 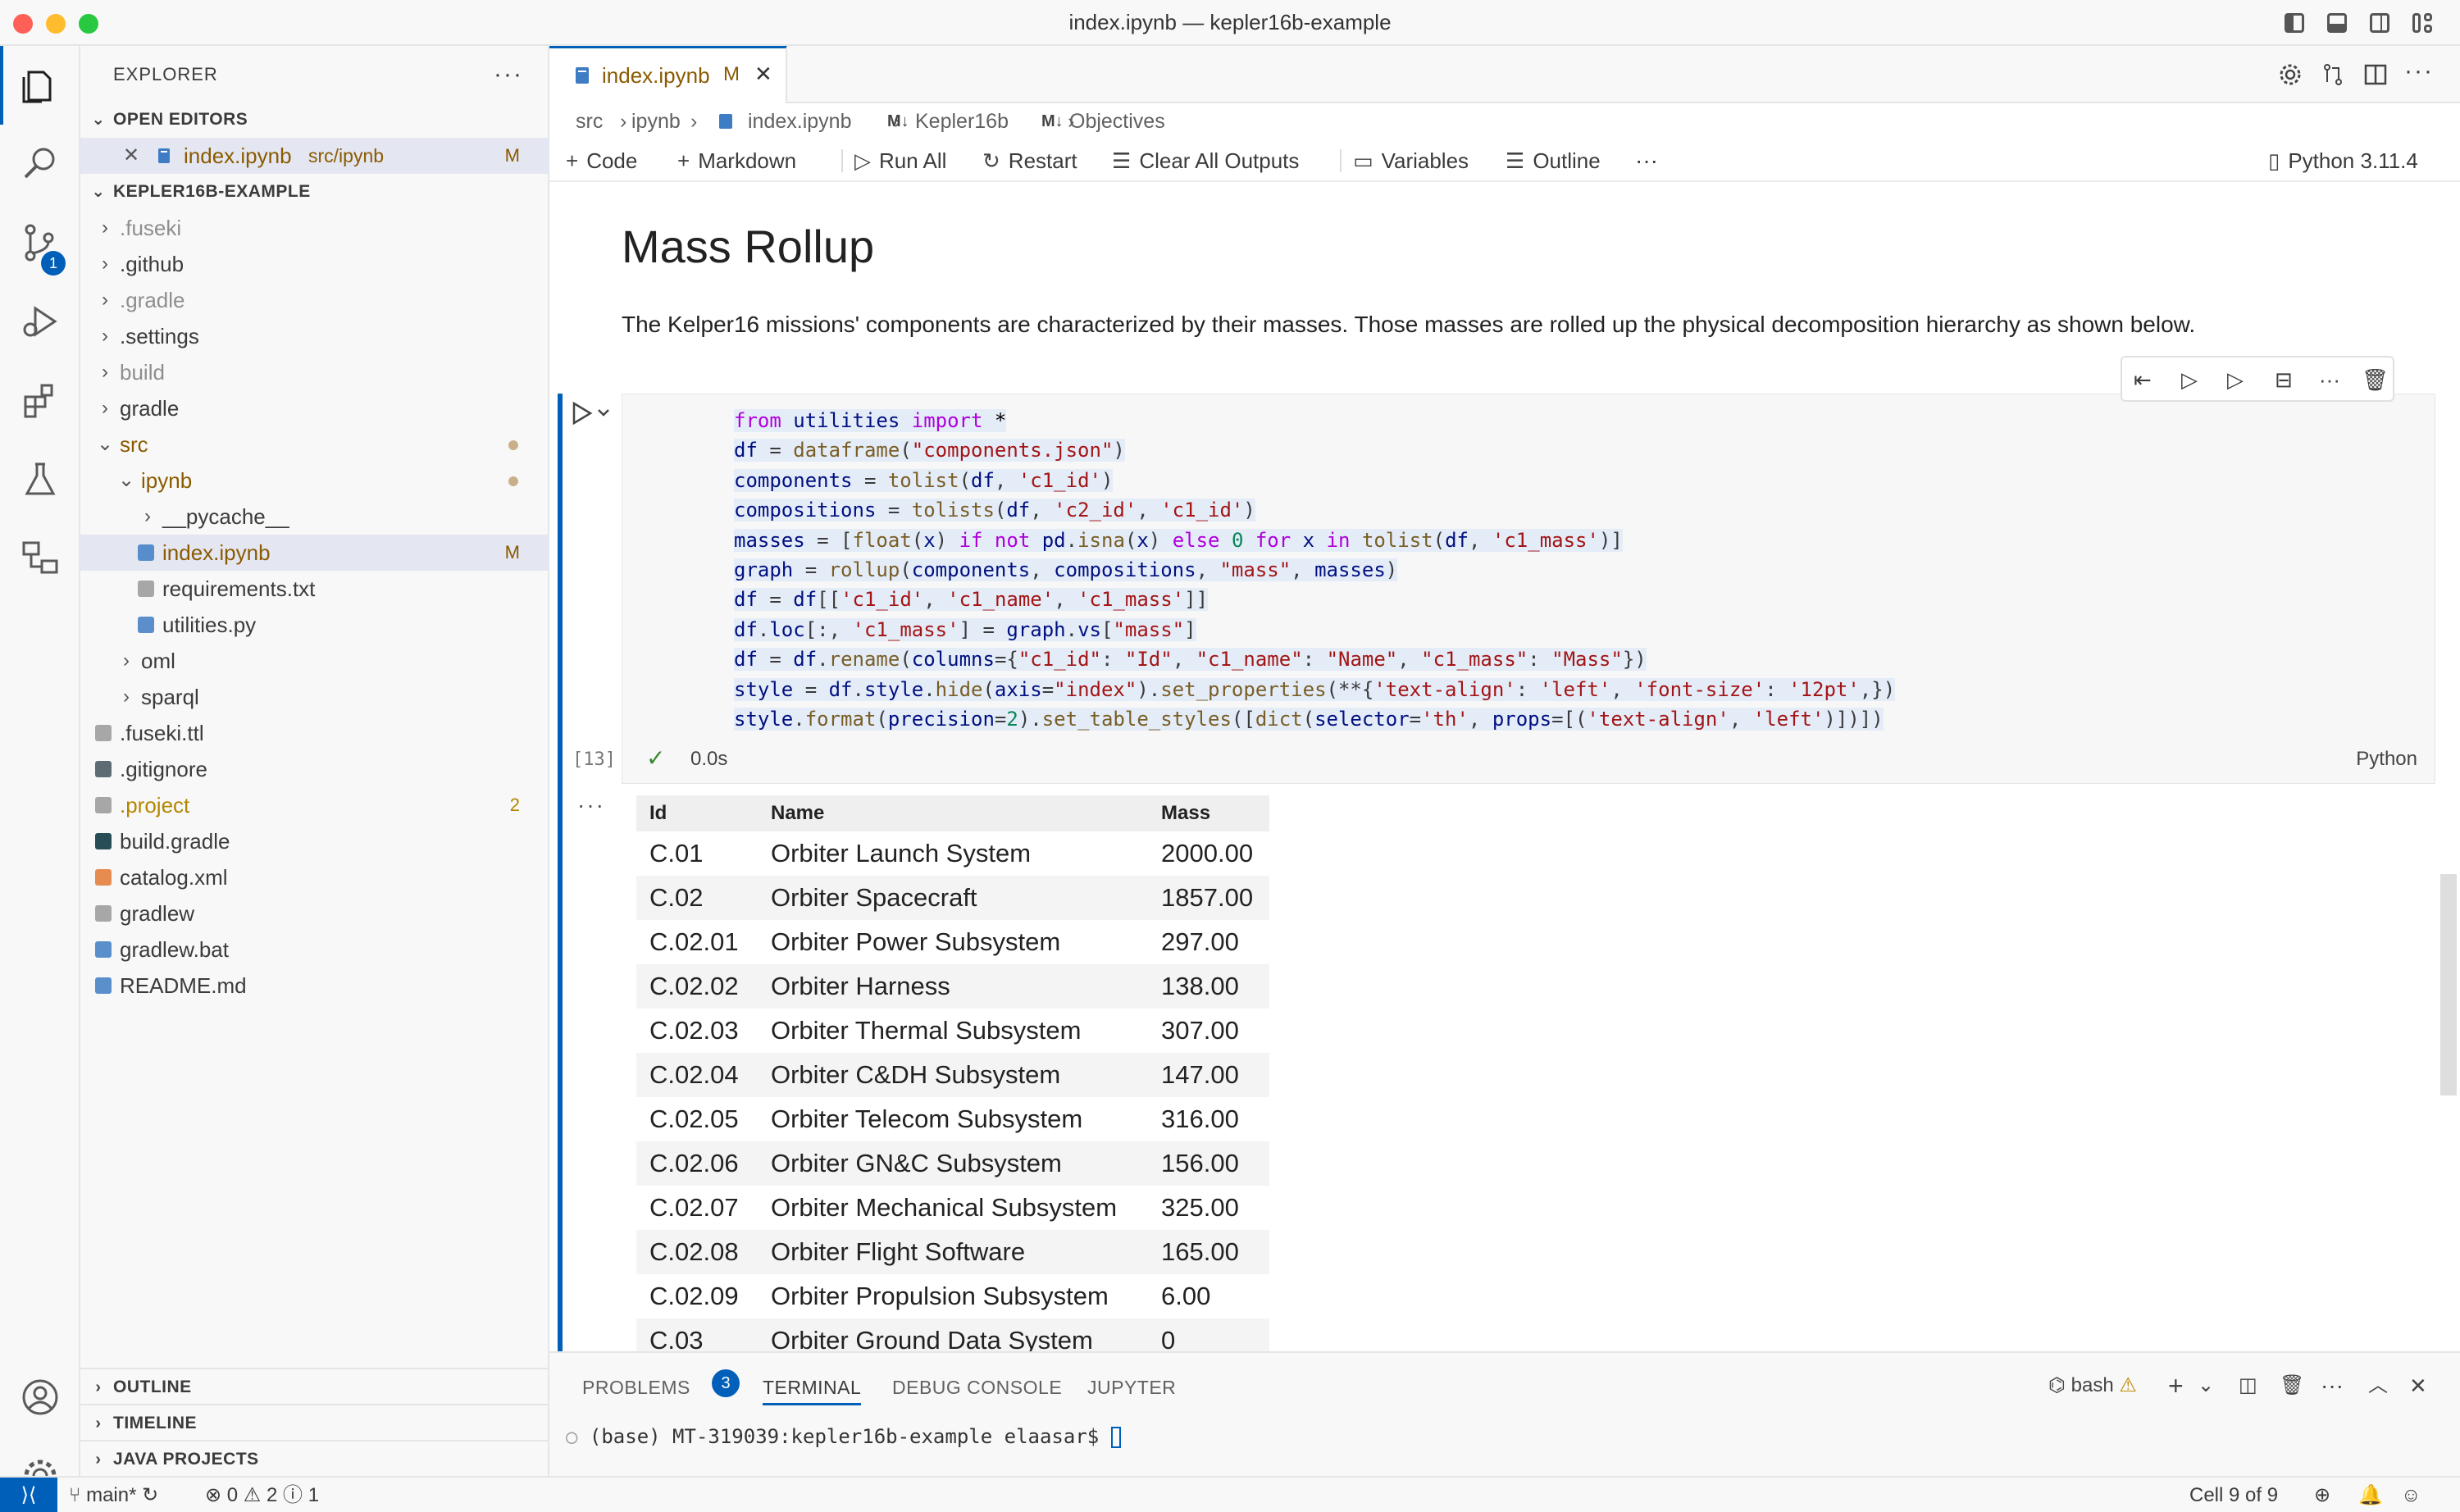 What do you see at coordinates (812, 1387) in the screenshot?
I see `tab-terminal: TERMINAL` at bounding box center [812, 1387].